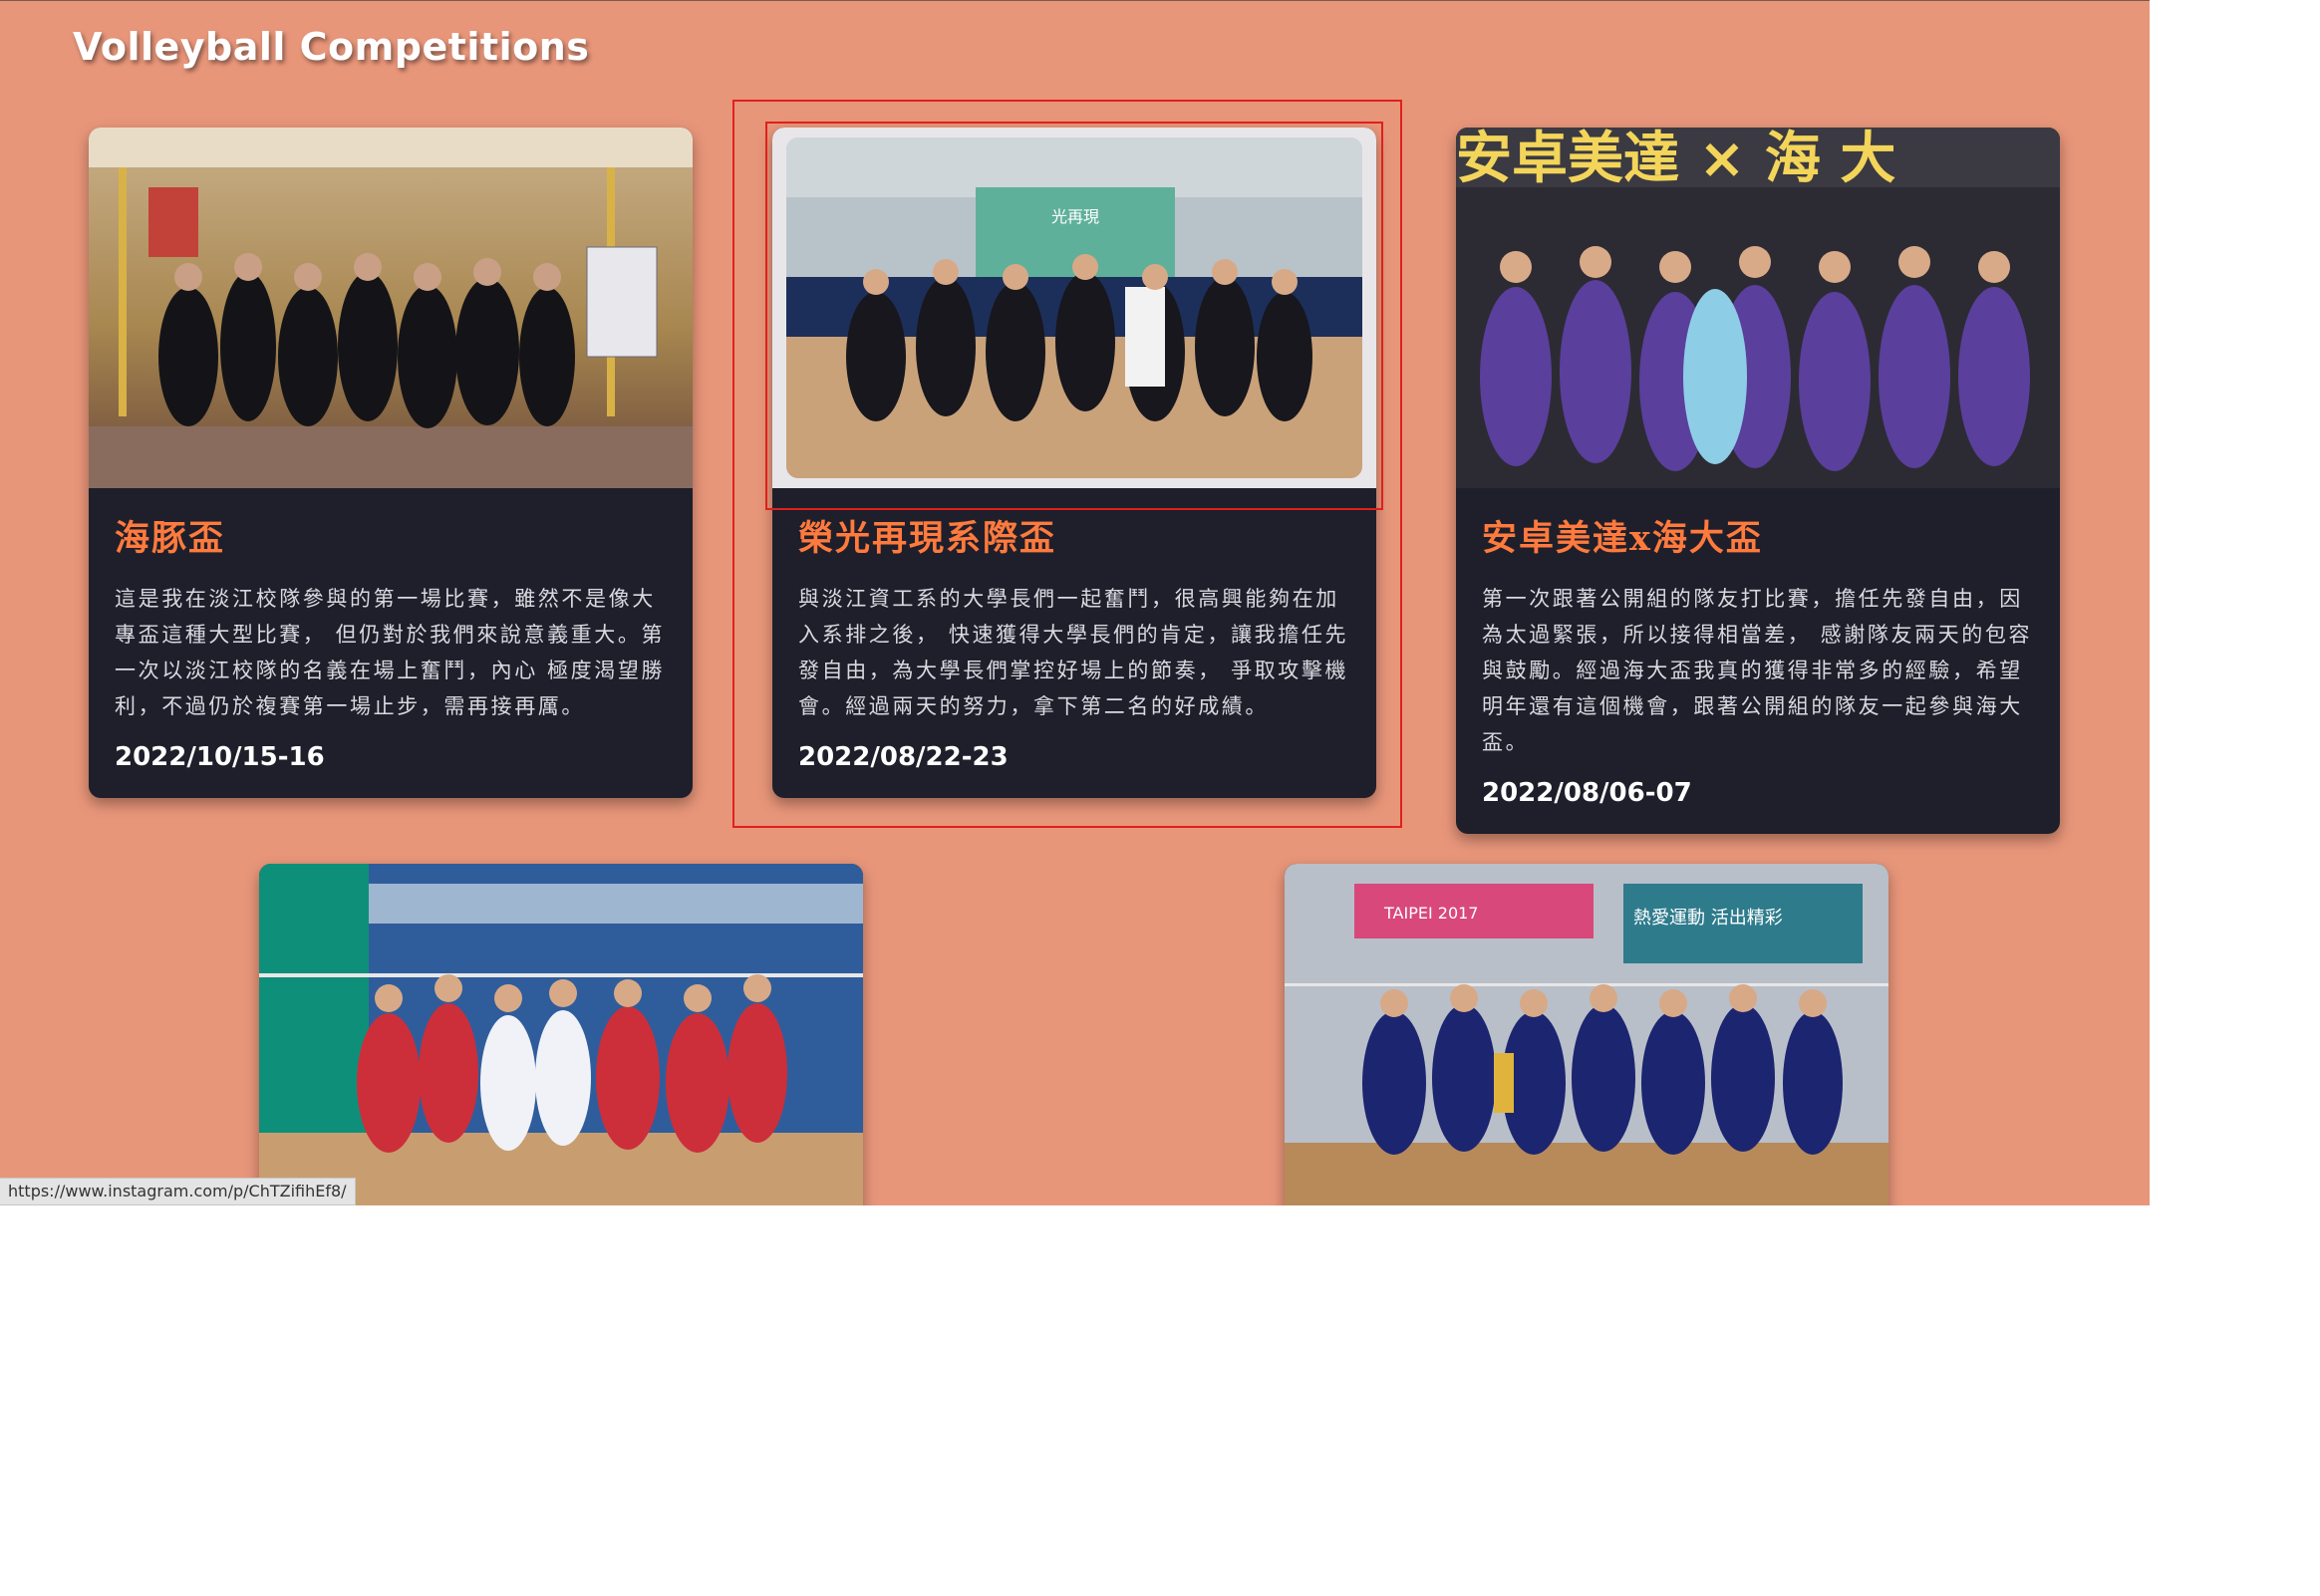 Image resolution: width=2320 pixels, height=1596 pixels. I want to click on card-title: 海豚盃, so click(170, 538).